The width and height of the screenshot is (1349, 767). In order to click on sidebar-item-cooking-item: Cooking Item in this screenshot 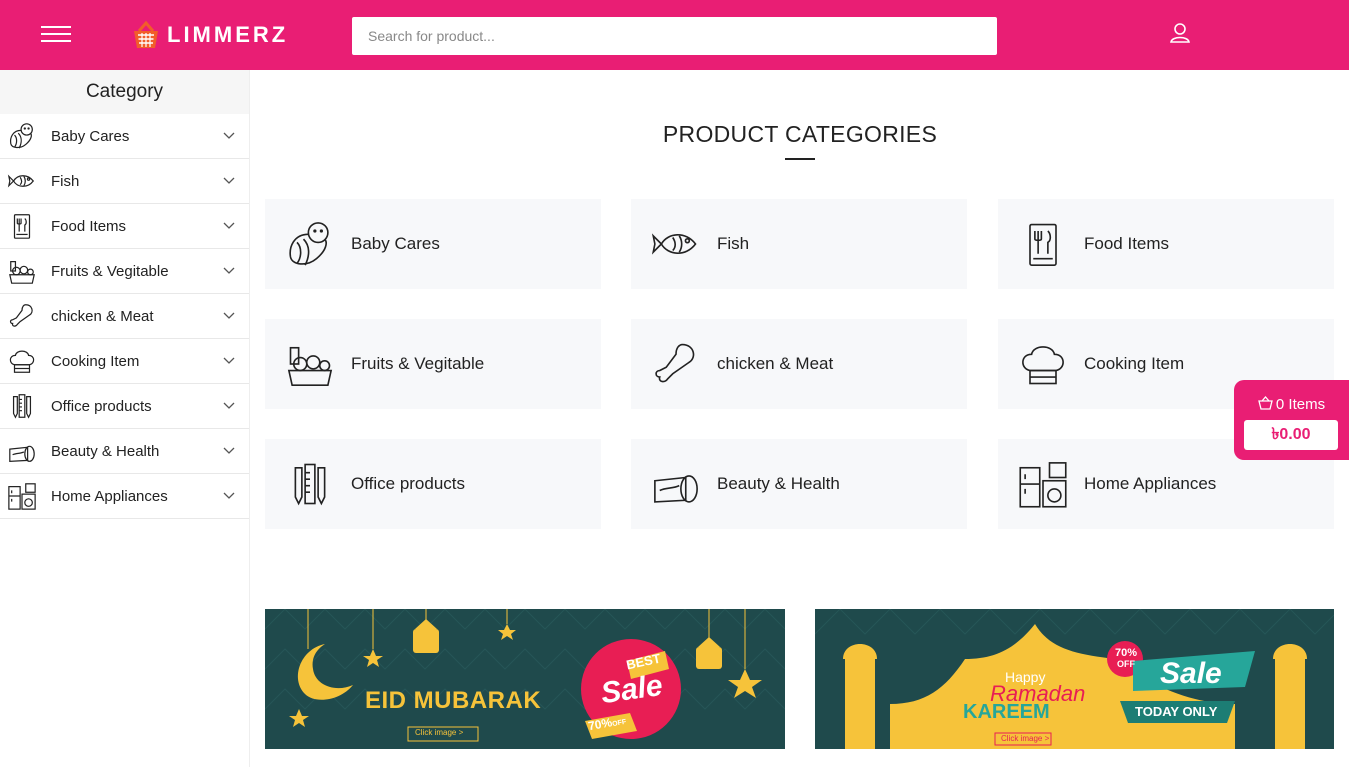, I will do `click(124, 361)`.